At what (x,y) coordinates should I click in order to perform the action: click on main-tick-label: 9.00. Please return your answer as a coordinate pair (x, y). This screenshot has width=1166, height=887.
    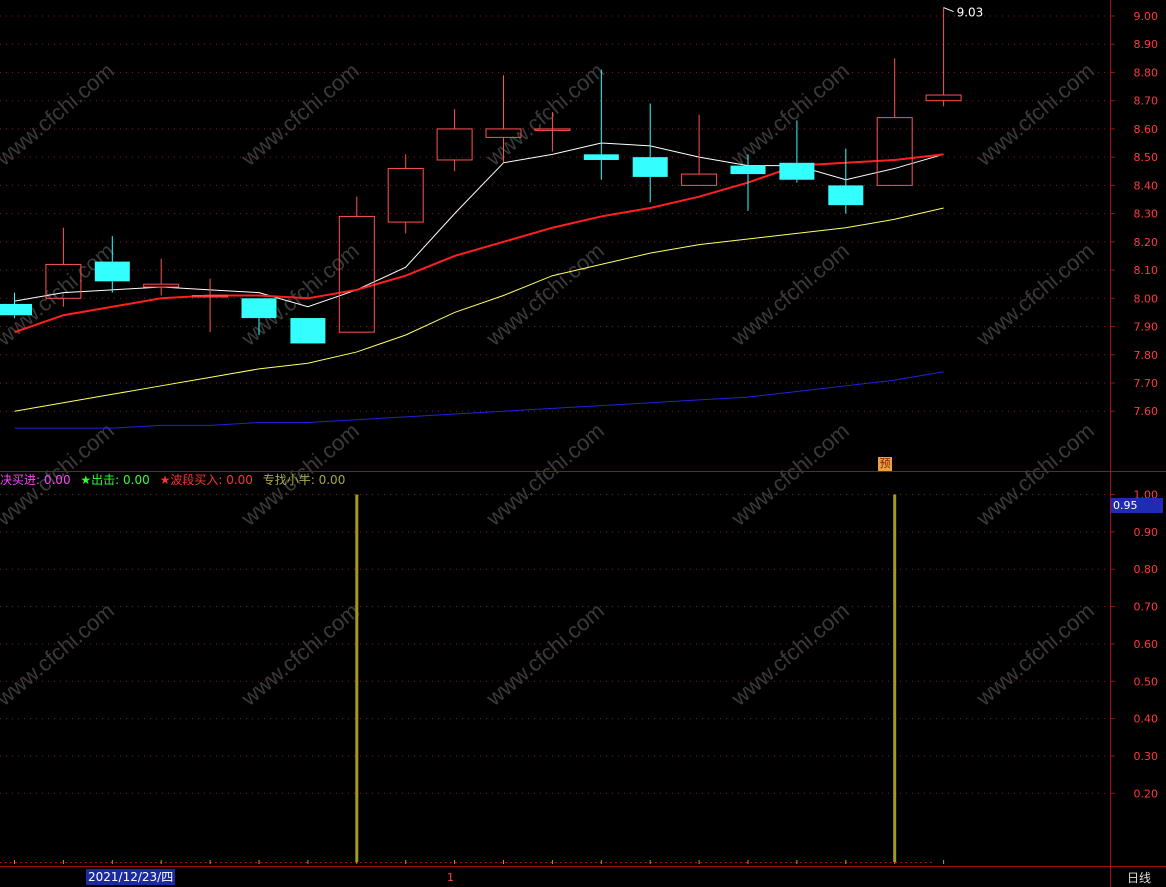
    Looking at the image, I should click on (1146, 16).